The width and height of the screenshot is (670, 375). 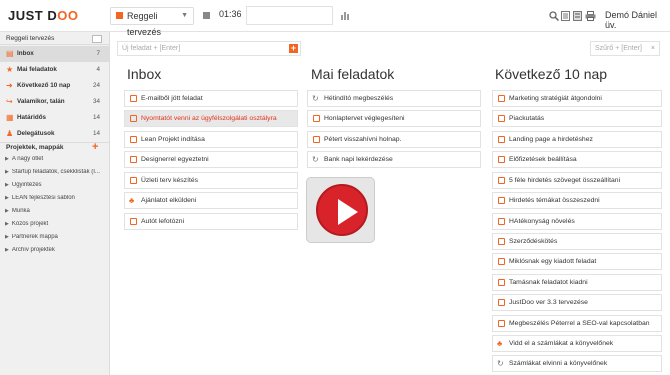 What do you see at coordinates (211, 139) in the screenshot?
I see `task-item: Lean Projekt indítása` at bounding box center [211, 139].